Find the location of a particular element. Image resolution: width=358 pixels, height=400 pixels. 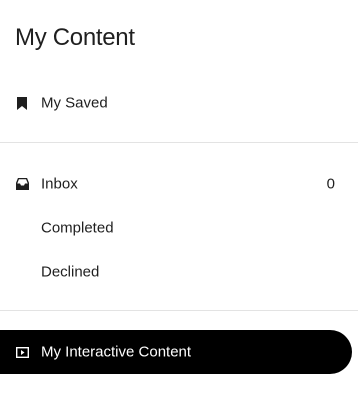

nav-item-label: My Saved is located at coordinates (74, 103).